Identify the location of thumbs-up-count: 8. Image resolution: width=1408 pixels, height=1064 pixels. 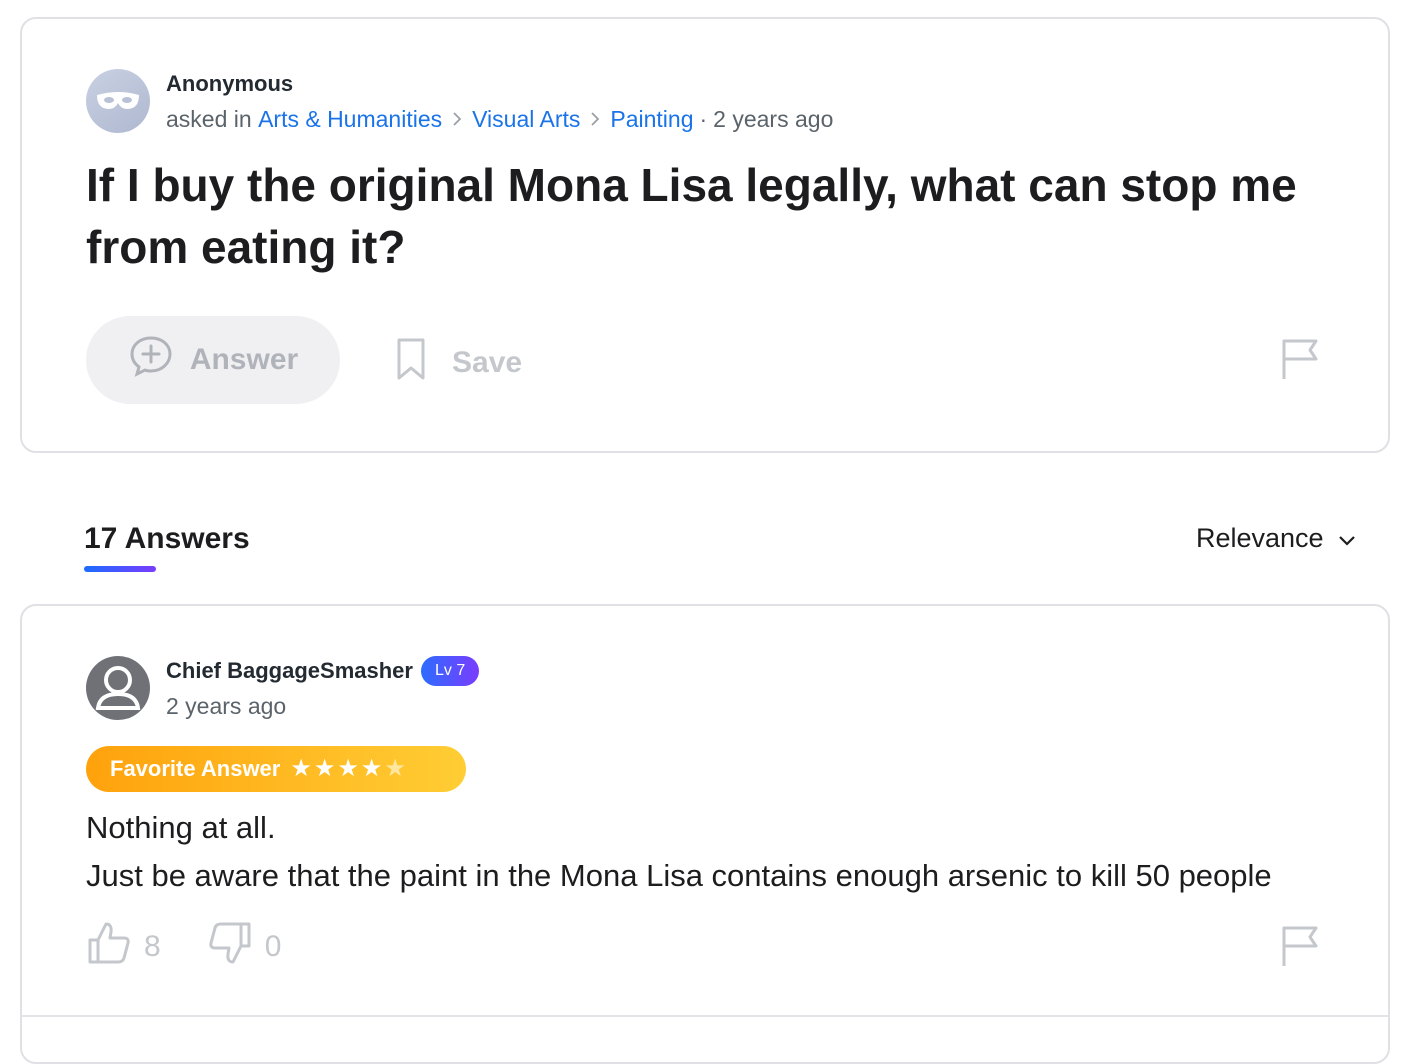
(152, 946).